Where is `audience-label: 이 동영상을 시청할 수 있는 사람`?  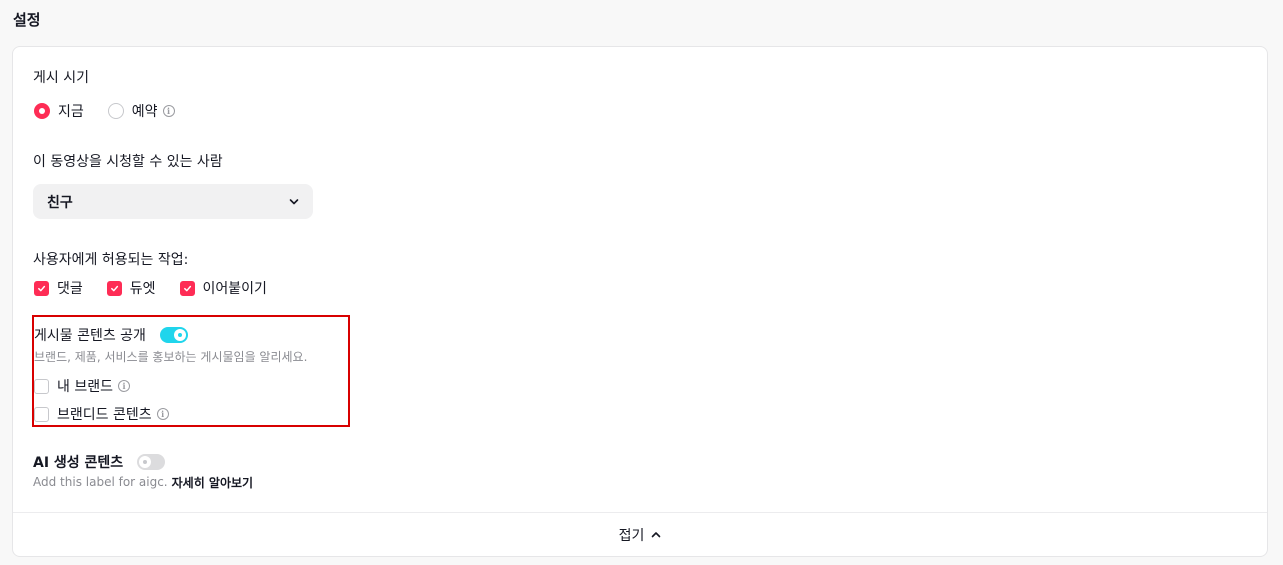 audience-label: 이 동영상을 시청할 수 있는 사람 is located at coordinates (128, 162).